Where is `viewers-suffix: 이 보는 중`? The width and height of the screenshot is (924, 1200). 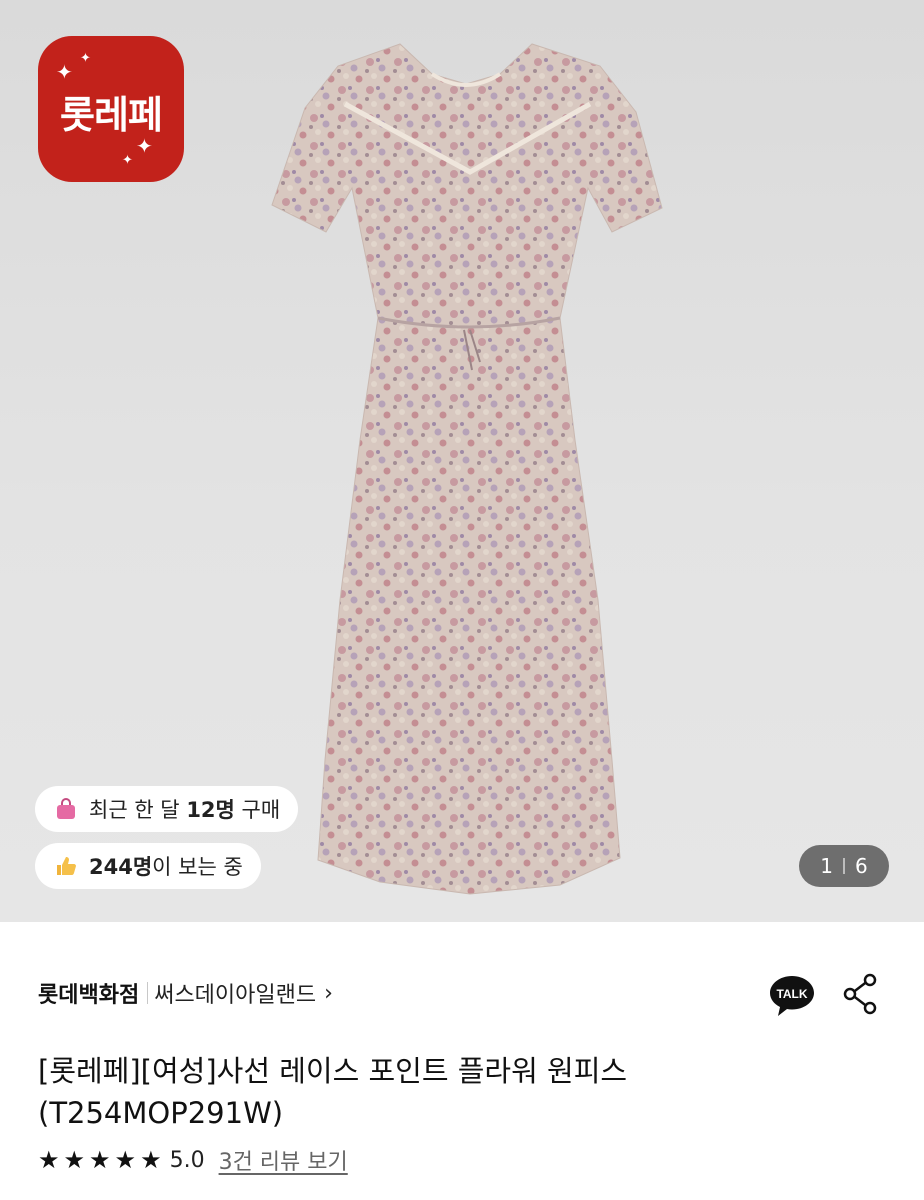
viewers-suffix: 이 보는 중 is located at coordinates (197, 867).